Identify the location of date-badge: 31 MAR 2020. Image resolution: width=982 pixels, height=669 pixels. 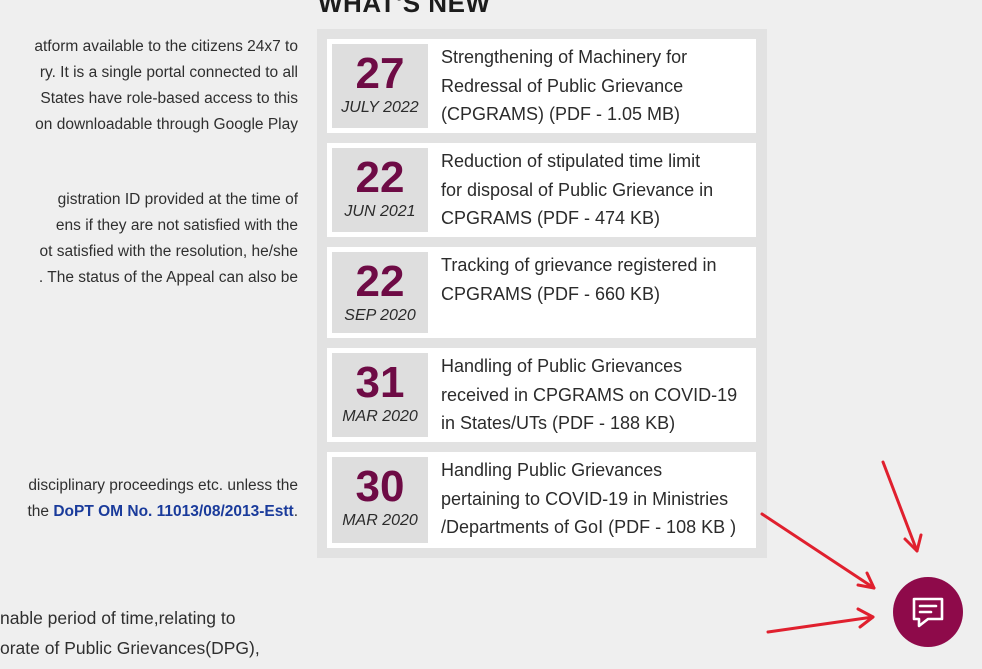
(380, 395).